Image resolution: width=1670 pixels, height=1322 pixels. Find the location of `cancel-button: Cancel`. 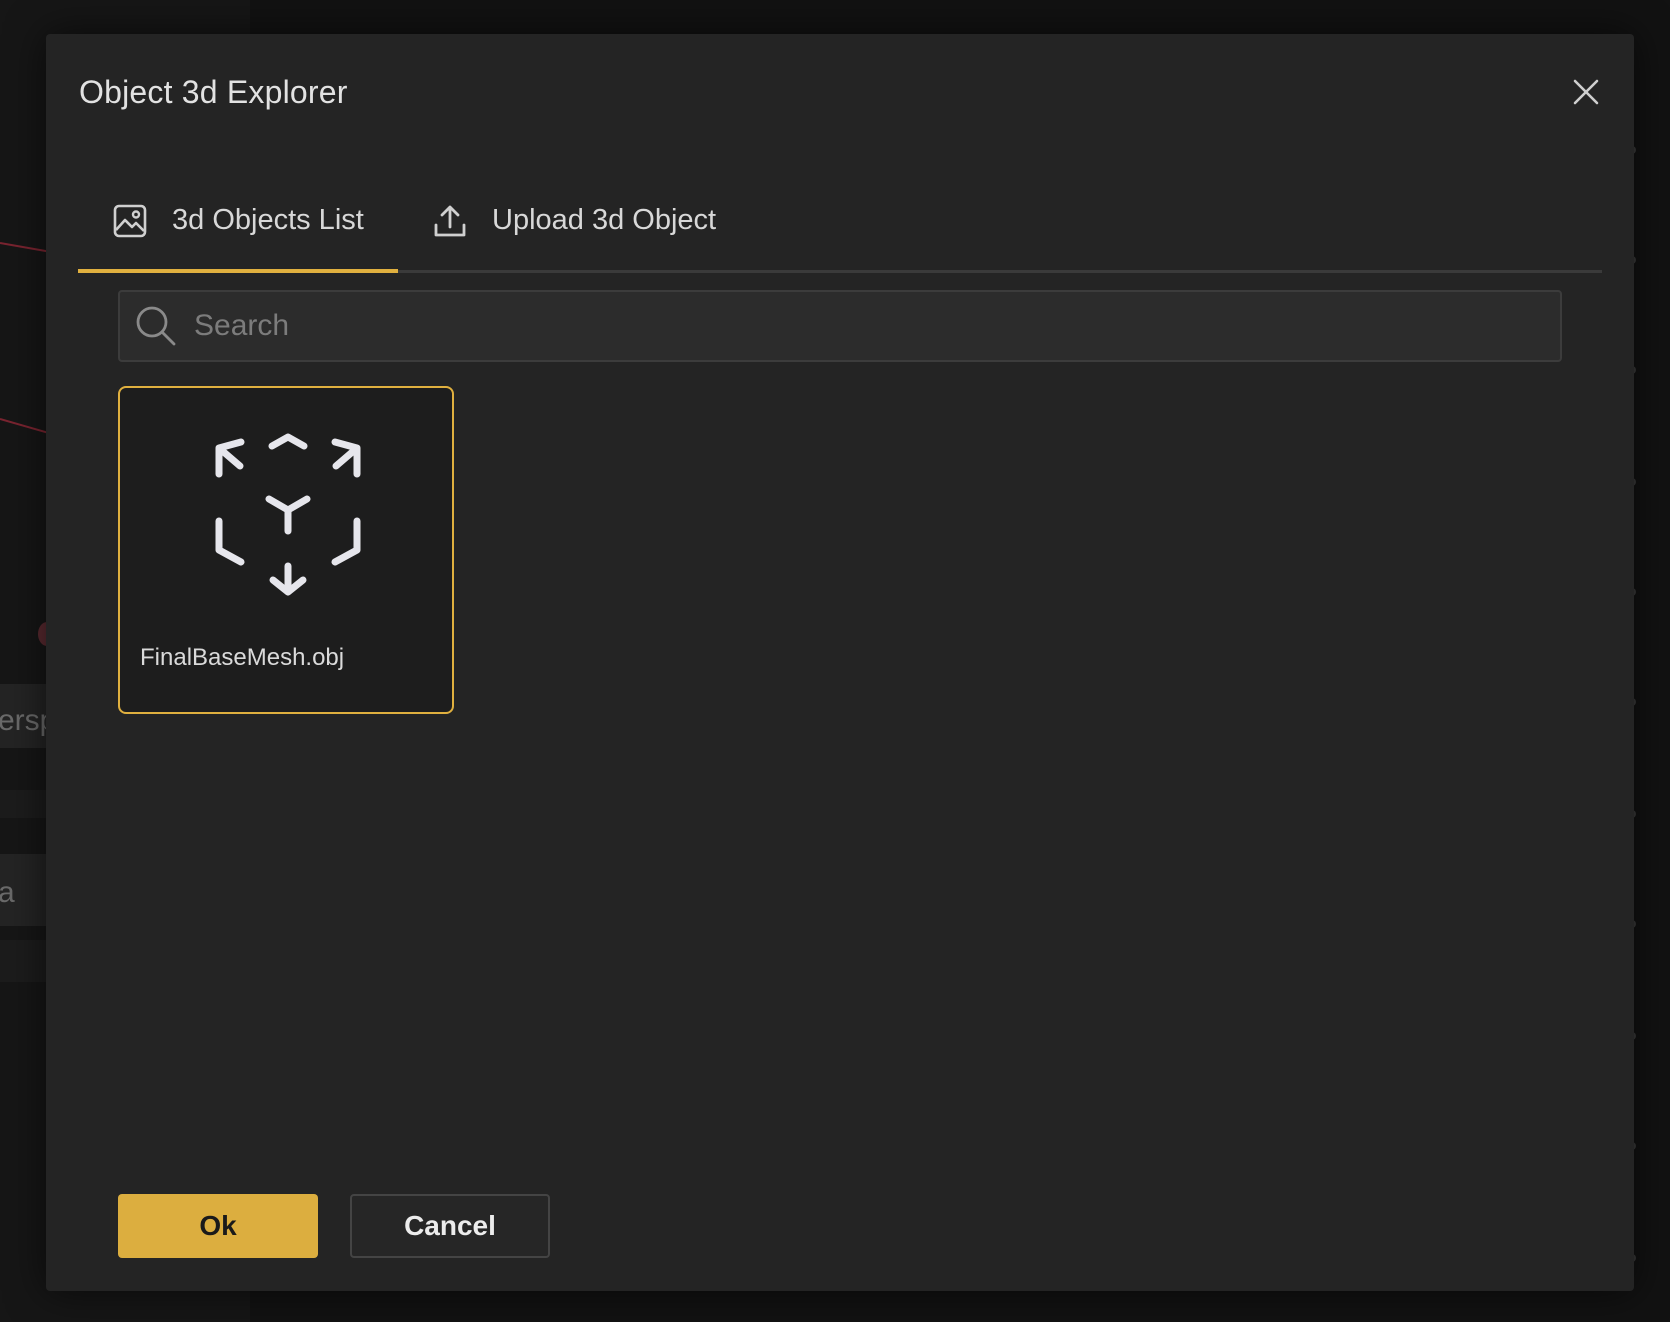

cancel-button: Cancel is located at coordinates (450, 1226).